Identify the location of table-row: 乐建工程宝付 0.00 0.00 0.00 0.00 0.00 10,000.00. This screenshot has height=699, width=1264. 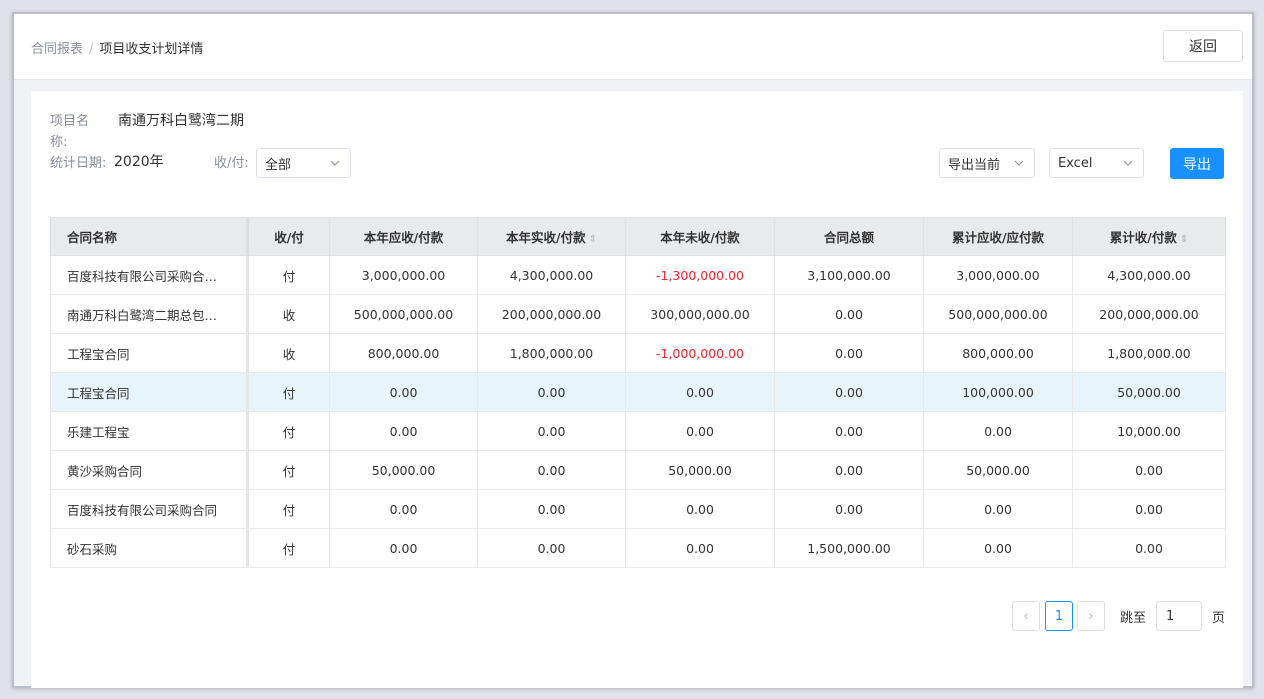
(638, 431).